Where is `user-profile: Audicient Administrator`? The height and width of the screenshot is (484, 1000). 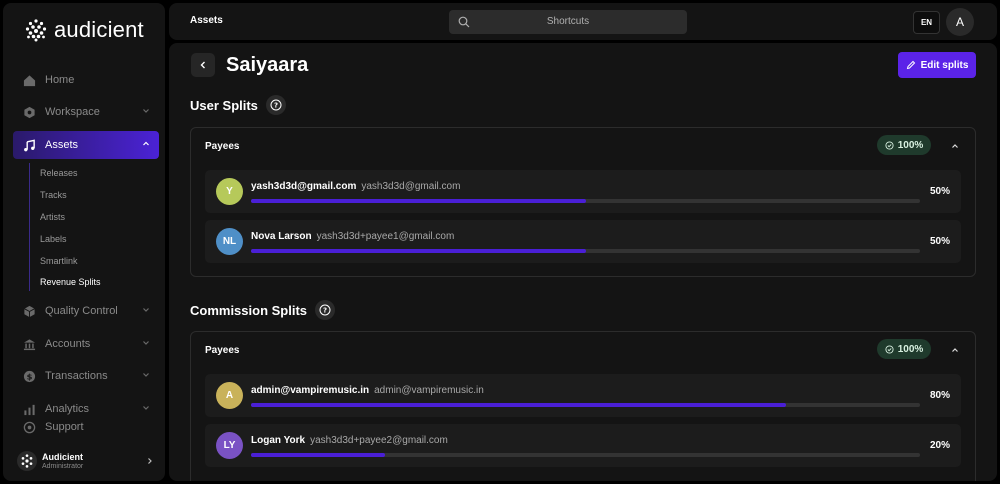 user-profile: Audicient Administrator is located at coordinates (87, 461).